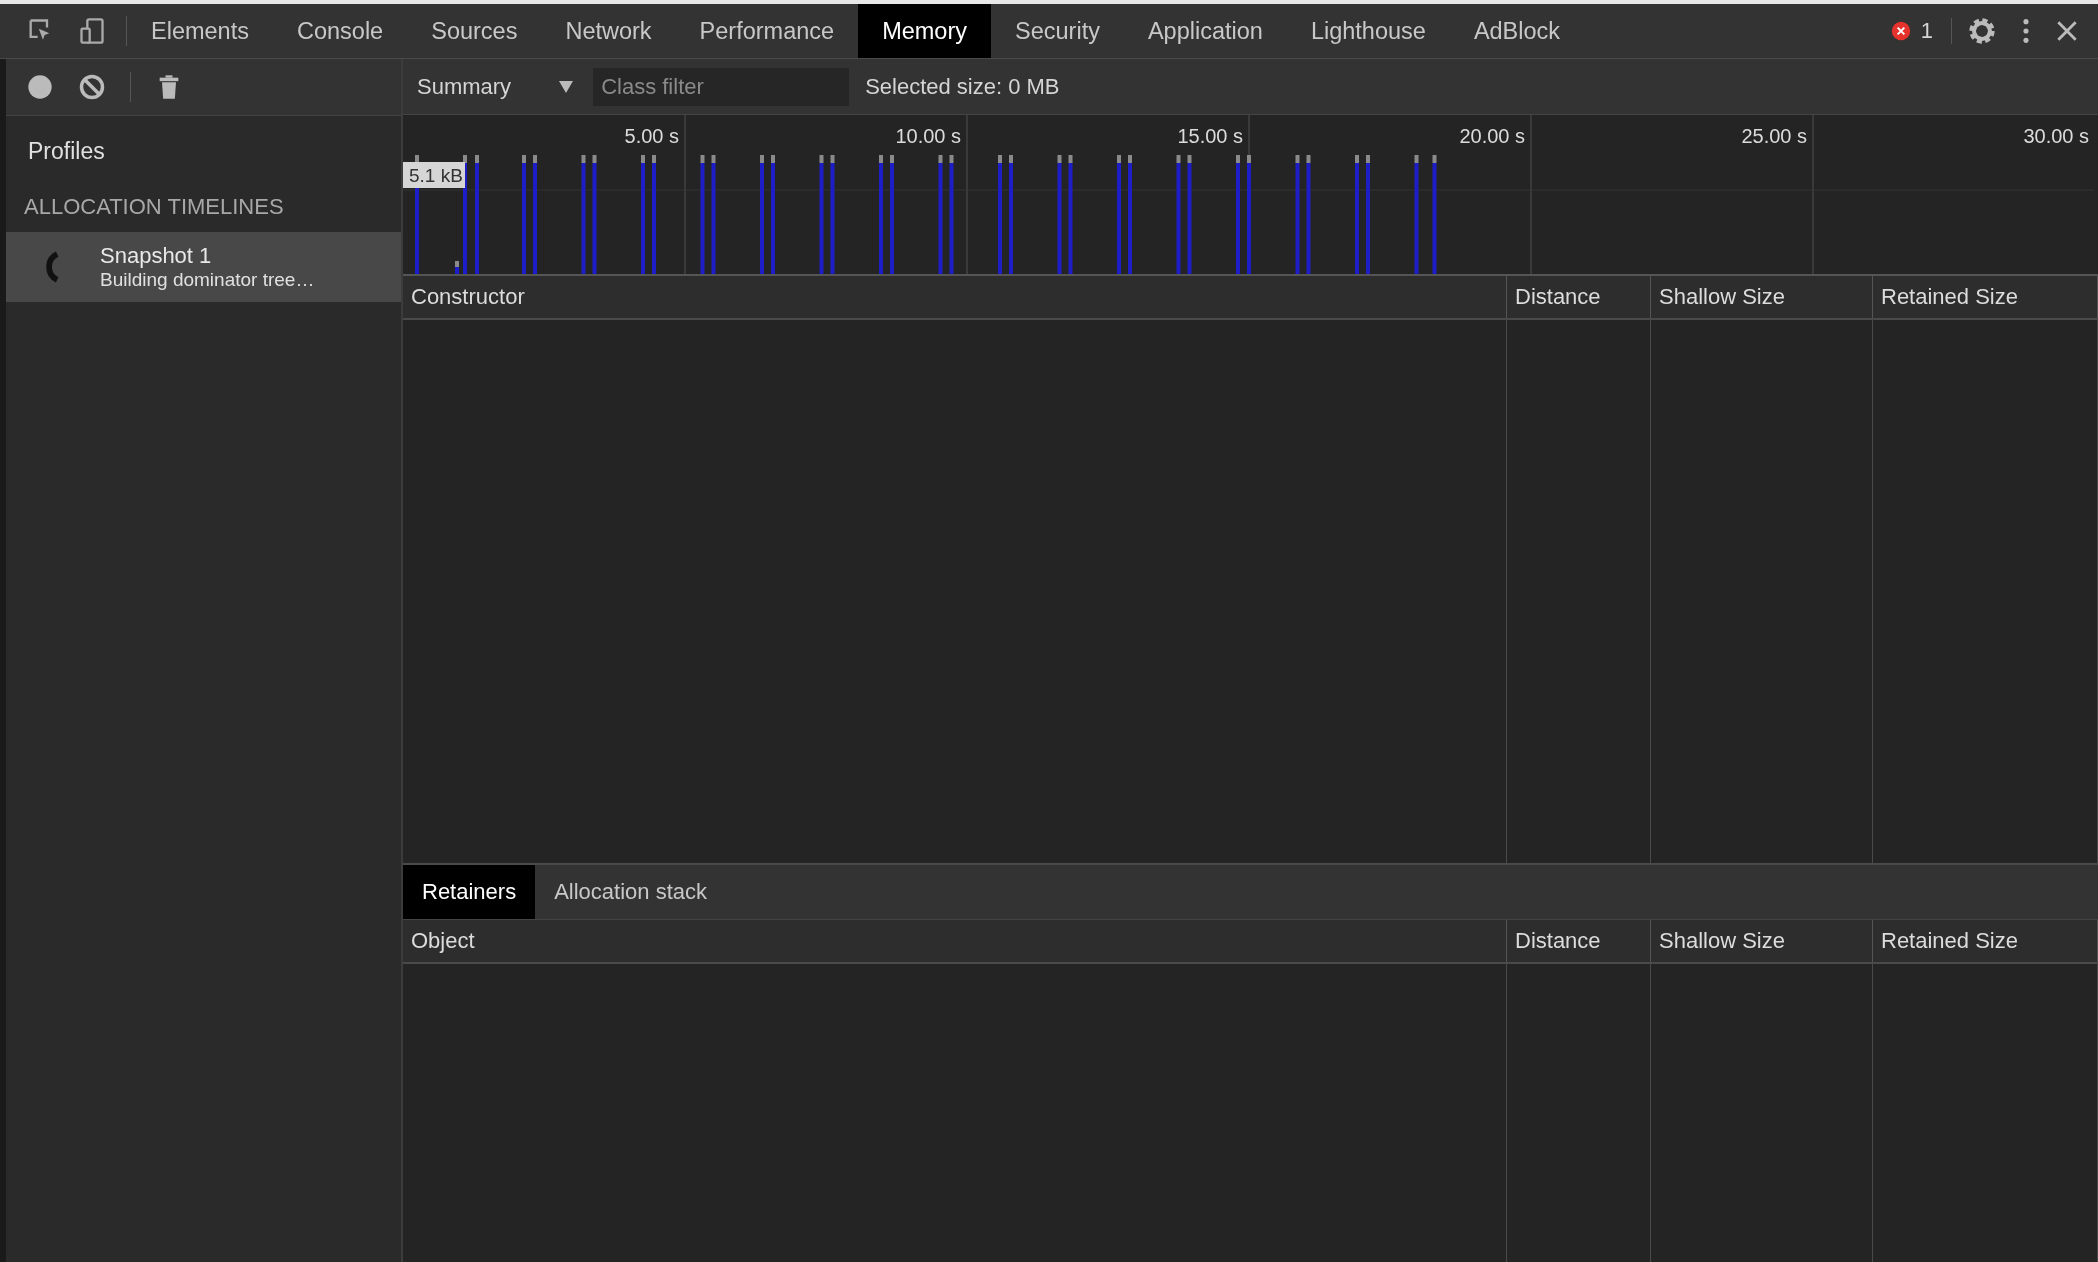 The height and width of the screenshot is (1262, 2098). What do you see at coordinates (469, 892) in the screenshot?
I see `detail-tab: Retainers` at bounding box center [469, 892].